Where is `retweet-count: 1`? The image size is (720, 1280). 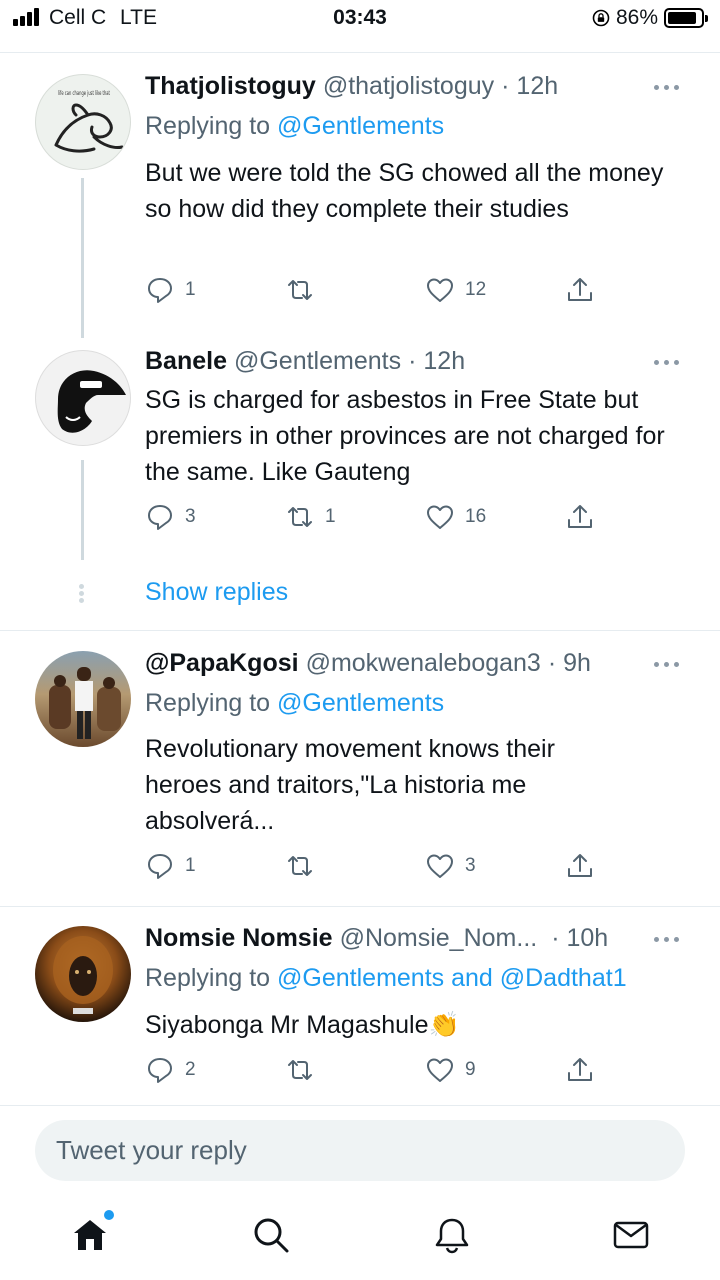 retweet-count: 1 is located at coordinates (330, 516).